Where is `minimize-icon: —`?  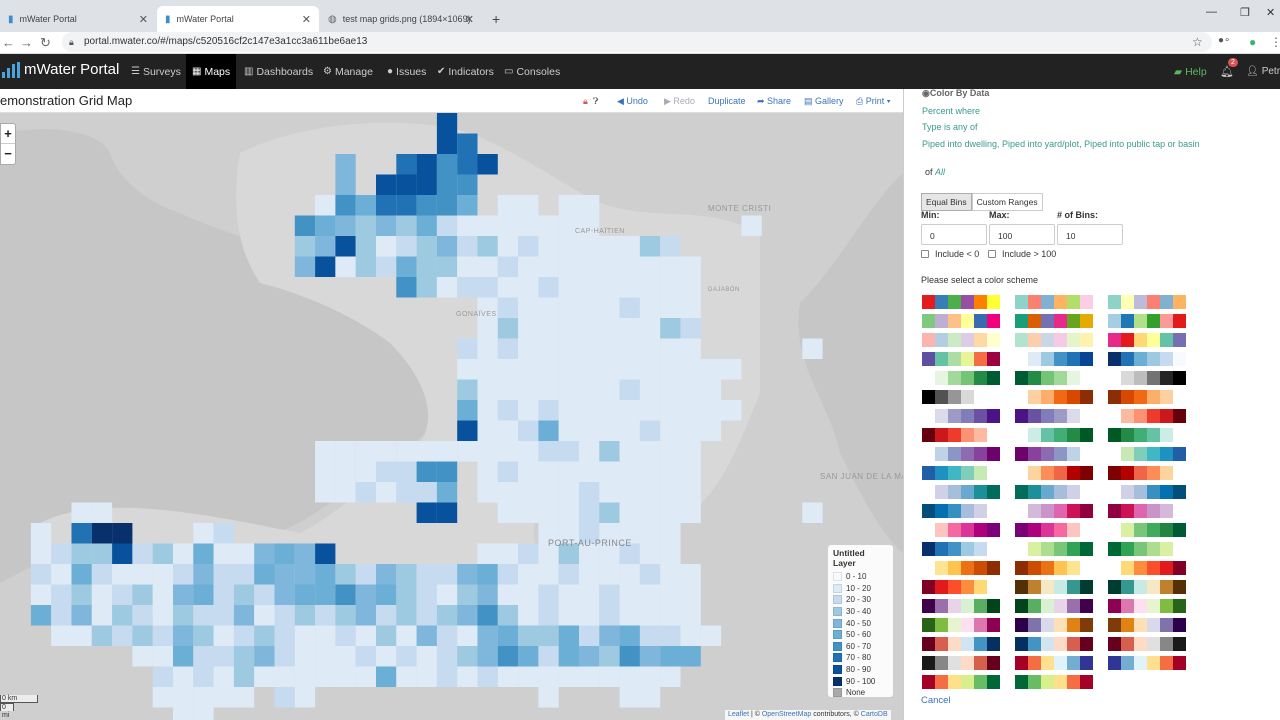 minimize-icon: — is located at coordinates (1211, 12).